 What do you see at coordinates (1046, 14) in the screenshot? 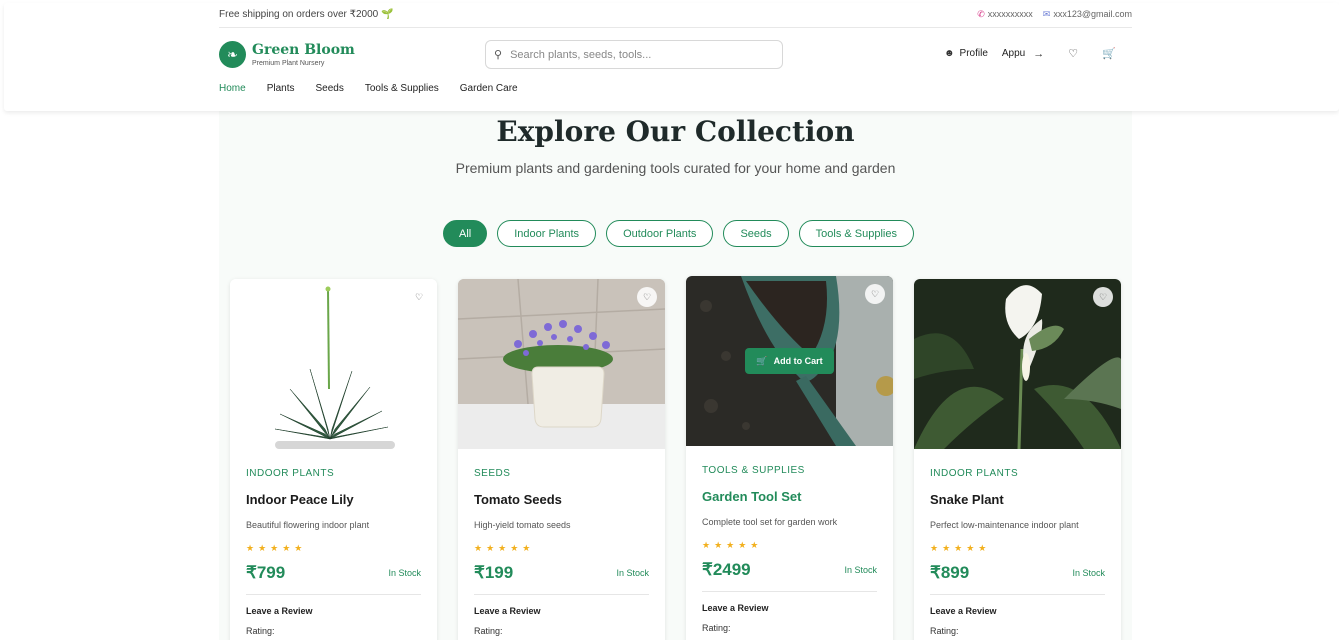
I see `mail-icon: ✉` at bounding box center [1046, 14].